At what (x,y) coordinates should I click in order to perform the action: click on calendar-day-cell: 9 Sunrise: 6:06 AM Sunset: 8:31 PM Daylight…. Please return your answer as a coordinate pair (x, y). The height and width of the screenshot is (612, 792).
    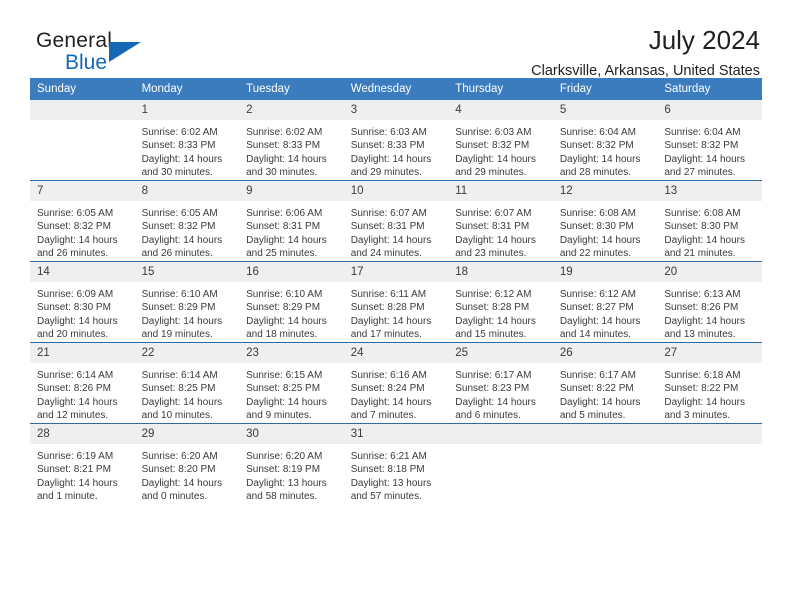
    Looking at the image, I should click on (291, 221).